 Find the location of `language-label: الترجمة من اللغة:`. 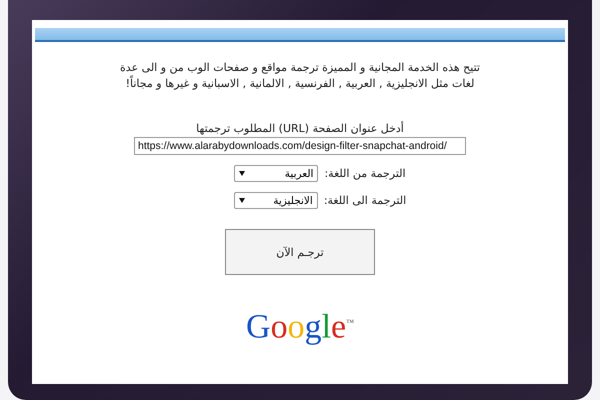

language-label: الترجمة من اللغة: is located at coordinates (365, 173).